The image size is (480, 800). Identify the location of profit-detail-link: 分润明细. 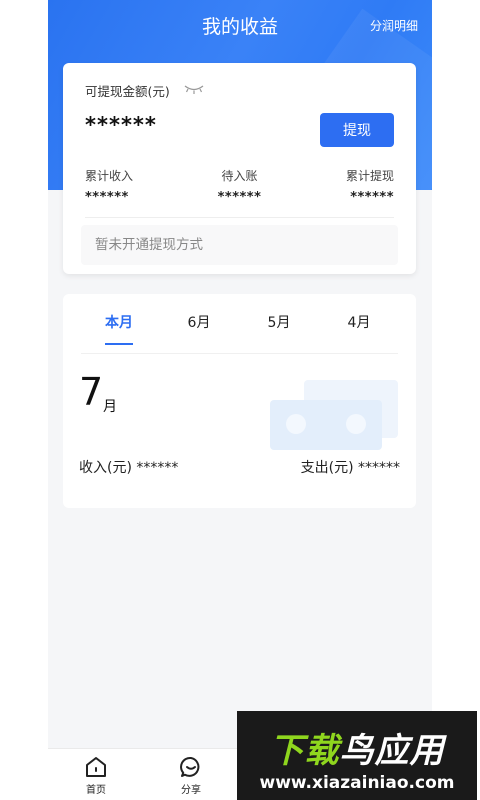
(394, 25).